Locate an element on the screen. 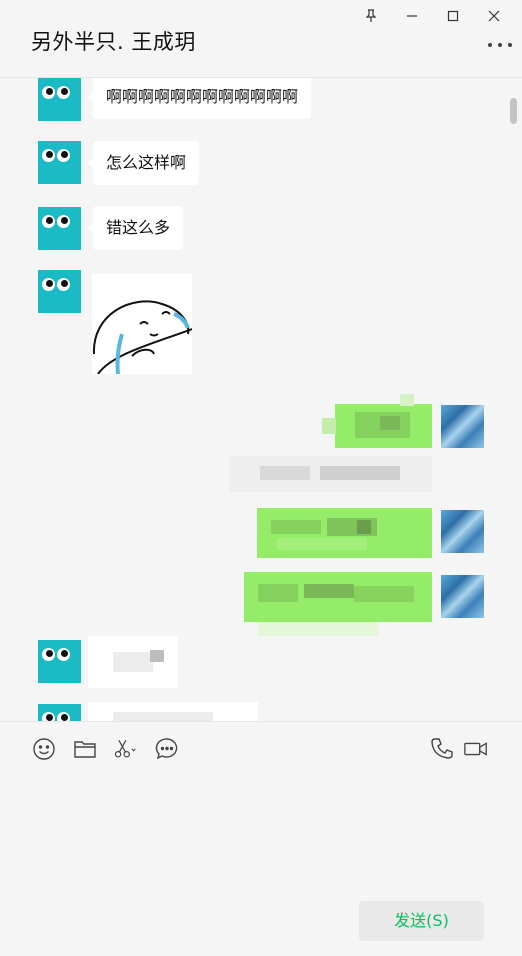 The height and width of the screenshot is (956, 522). message-bubble: 怎么这样啊 is located at coordinates (143, 163).